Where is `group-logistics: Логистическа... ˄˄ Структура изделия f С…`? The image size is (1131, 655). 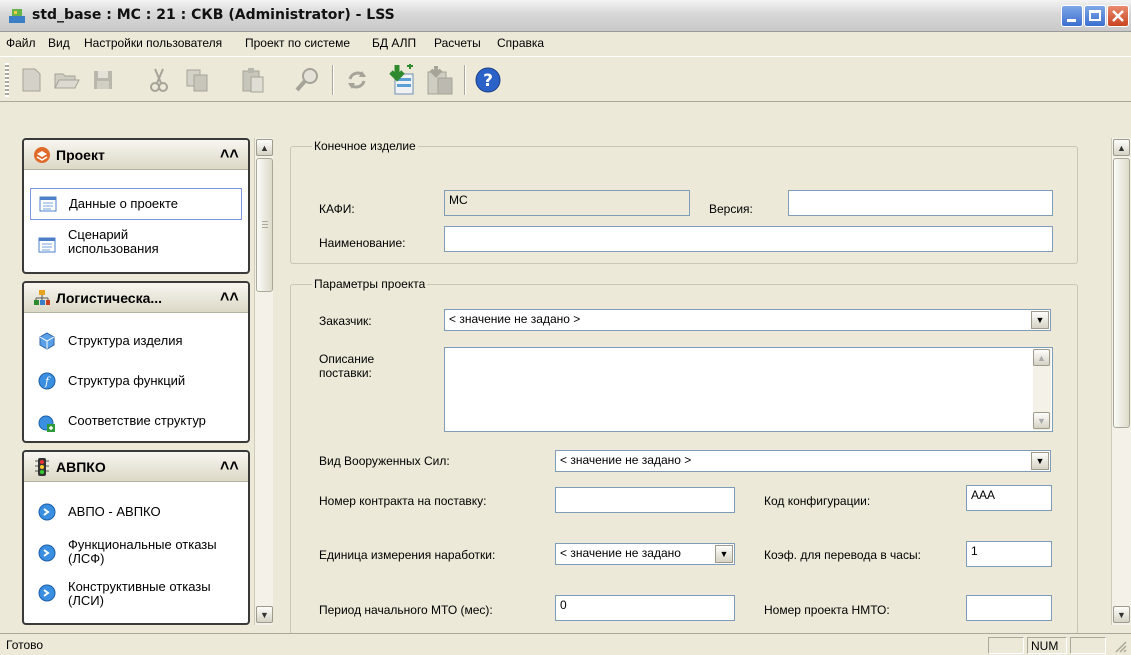 group-logistics: Логистическа... ˄˄ Структура изделия f С… is located at coordinates (136, 362).